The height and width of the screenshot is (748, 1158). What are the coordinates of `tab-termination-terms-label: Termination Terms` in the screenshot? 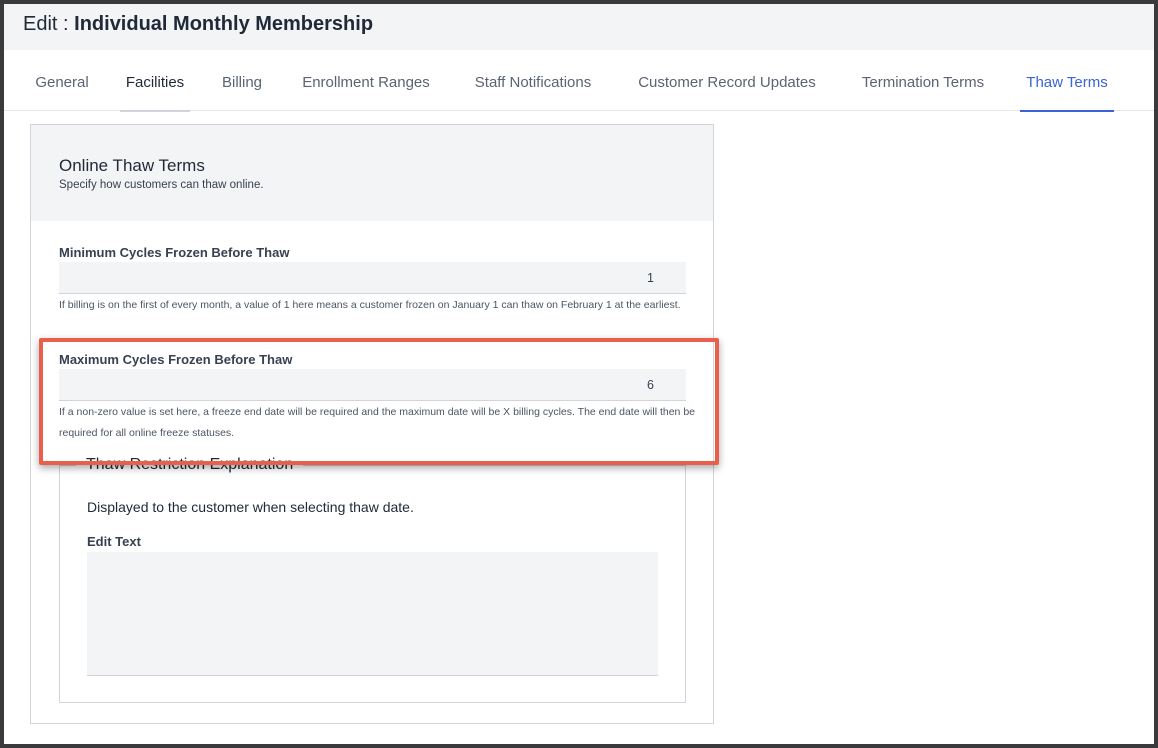 It's located at (923, 82).